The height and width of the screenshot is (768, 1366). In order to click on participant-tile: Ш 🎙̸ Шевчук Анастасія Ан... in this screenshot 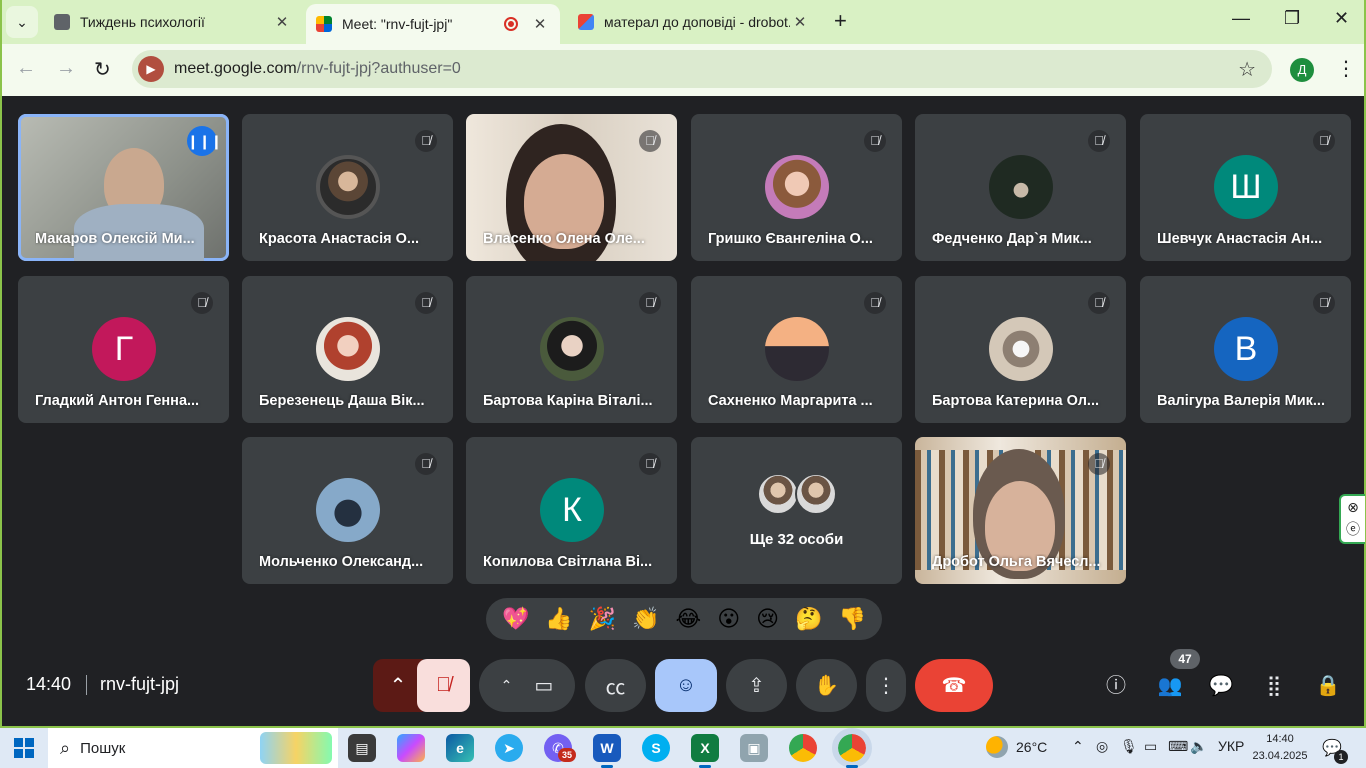, I will do `click(1245, 187)`.